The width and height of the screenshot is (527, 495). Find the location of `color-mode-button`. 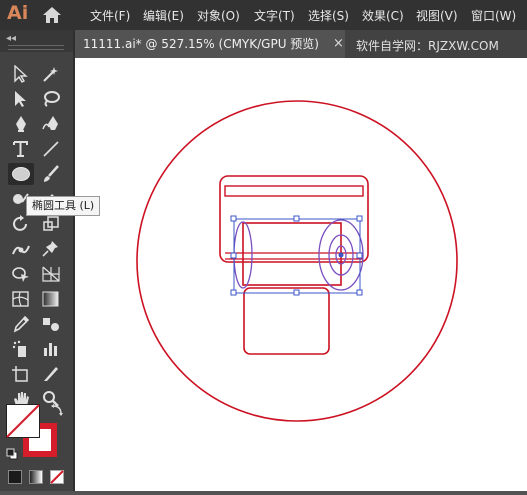

color-mode-button is located at coordinates (15, 477).